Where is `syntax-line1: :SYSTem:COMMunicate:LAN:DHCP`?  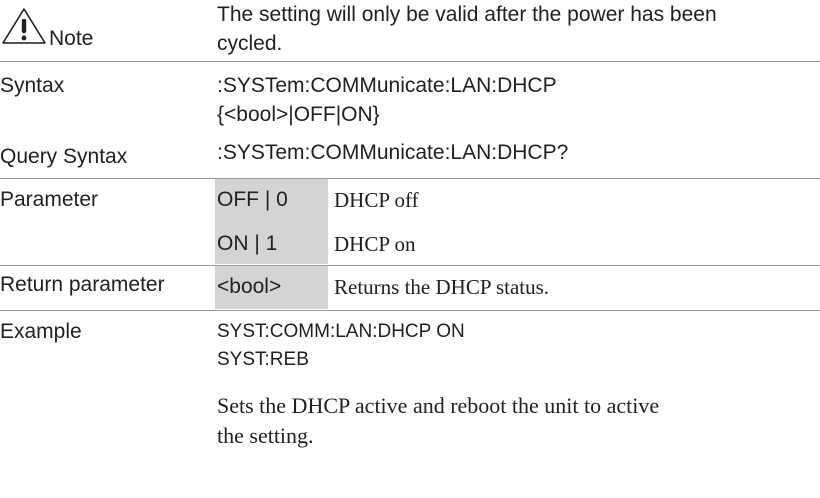
syntax-line1: :SYSTem:COMMunicate:LAN:DHCP is located at coordinates (387, 85).